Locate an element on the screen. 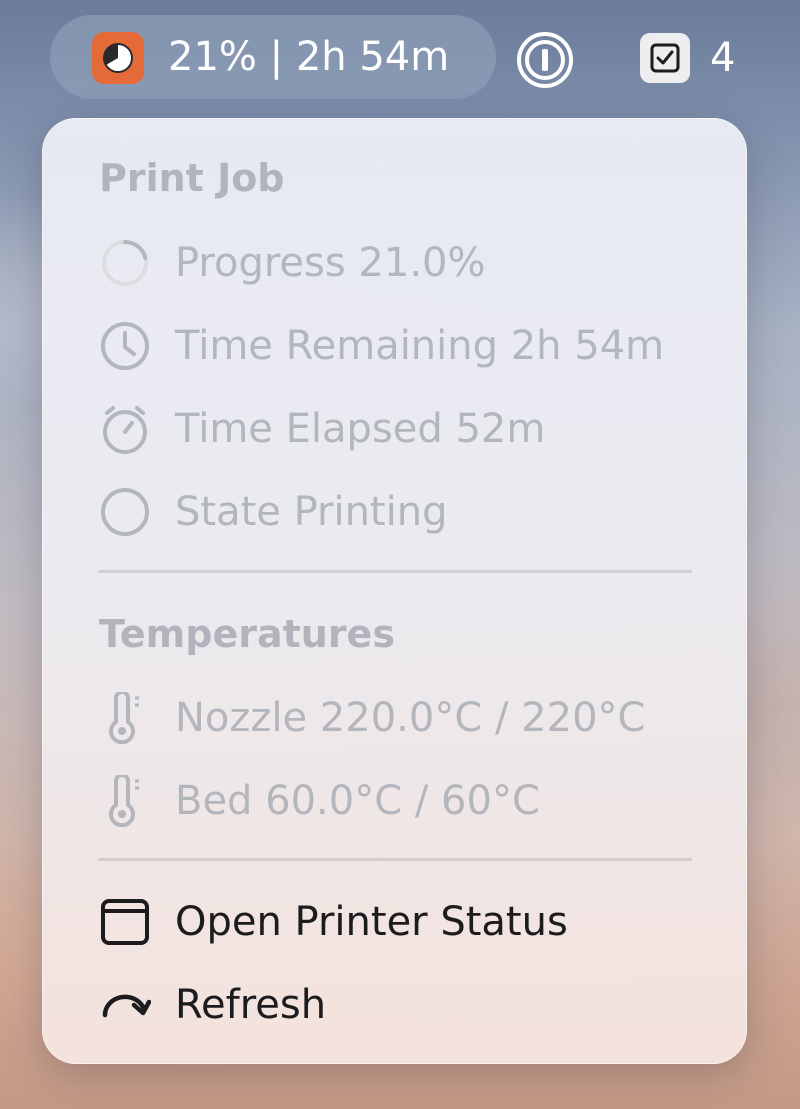  menu-item-label: Open Printer Status is located at coordinates (371, 922).